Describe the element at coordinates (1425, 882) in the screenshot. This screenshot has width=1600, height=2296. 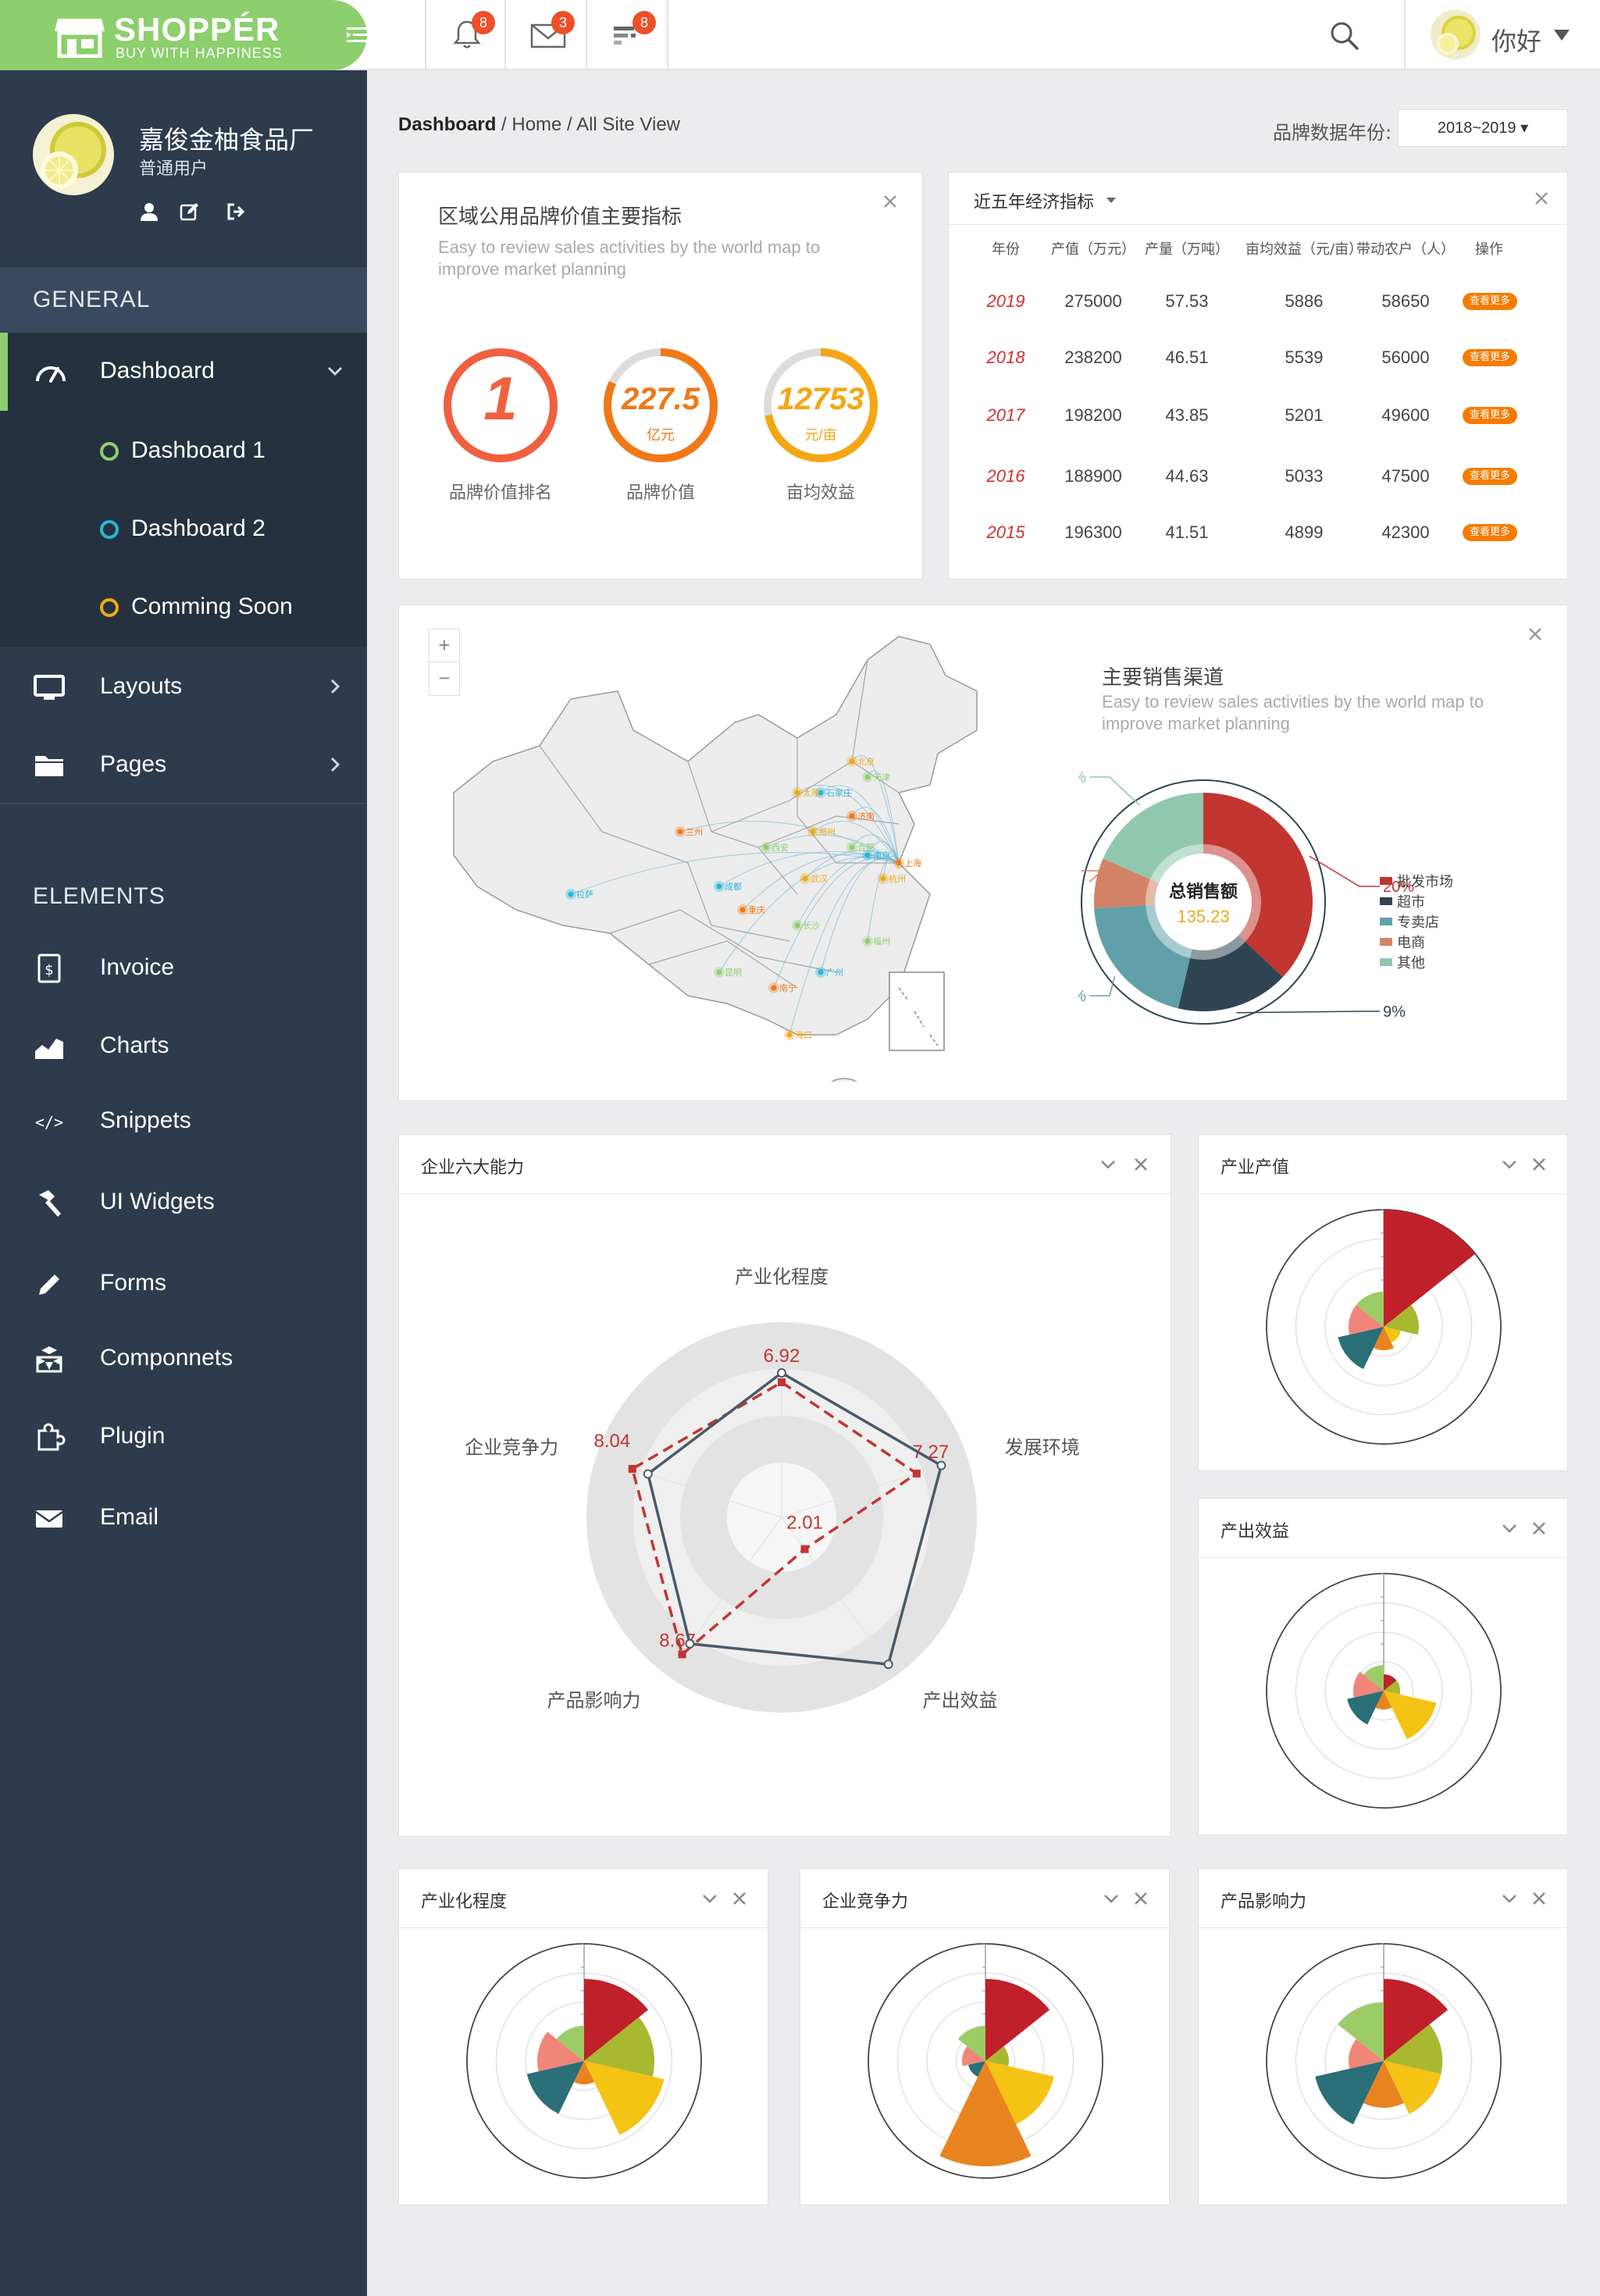
I see `legend-label: 批发市场` at that location.